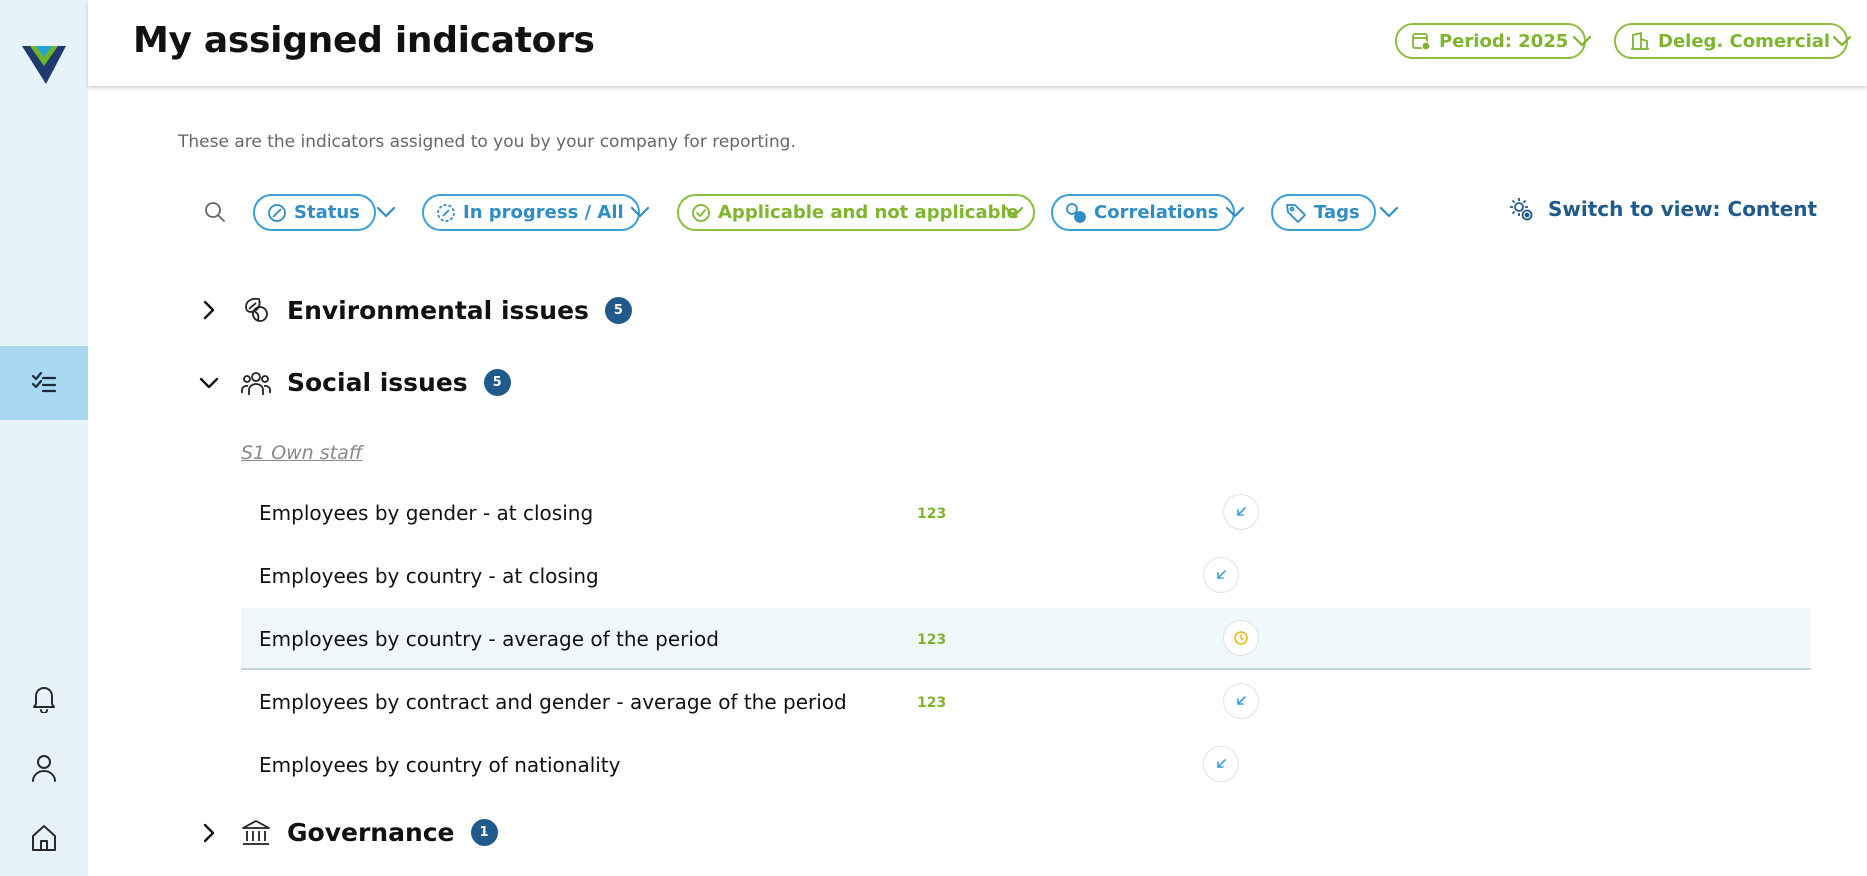  I want to click on correlations-filter: Correlations, so click(1143, 212).